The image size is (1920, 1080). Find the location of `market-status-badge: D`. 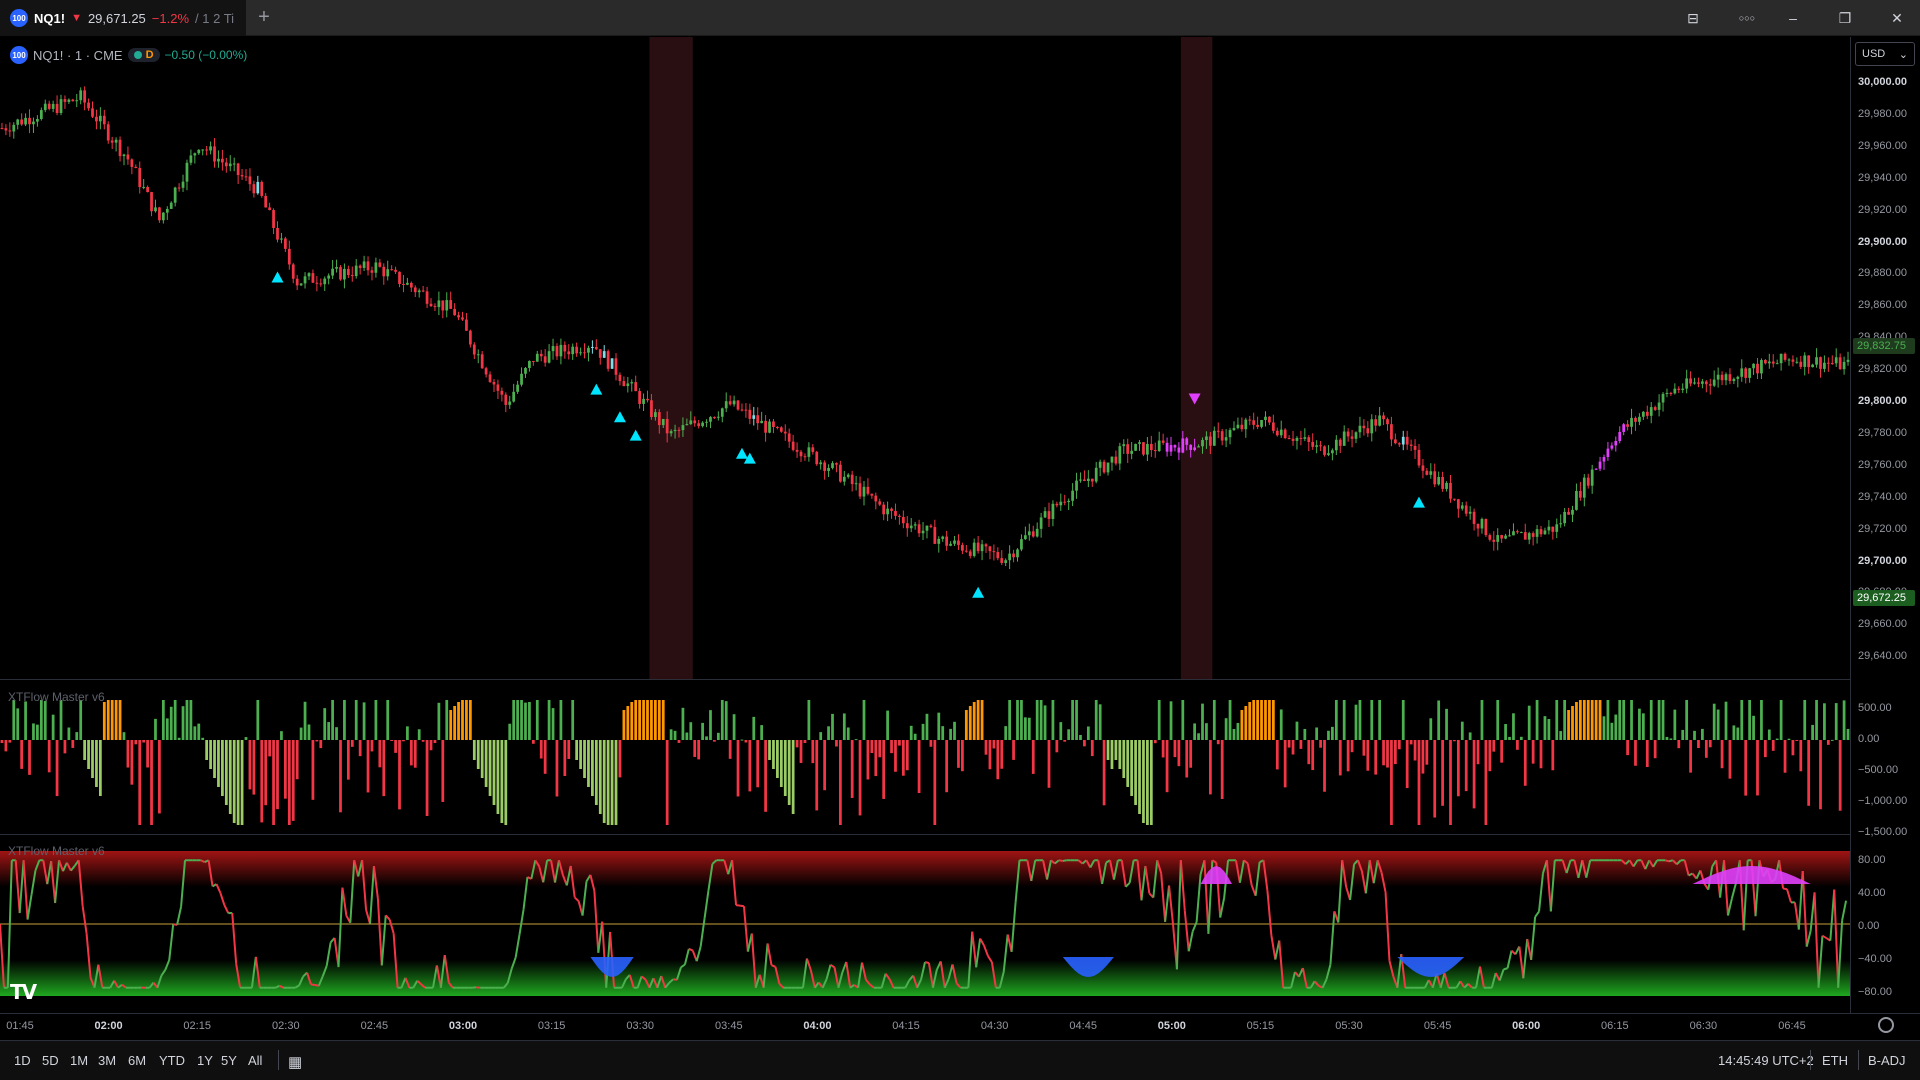

market-status-badge: D is located at coordinates (143, 55).